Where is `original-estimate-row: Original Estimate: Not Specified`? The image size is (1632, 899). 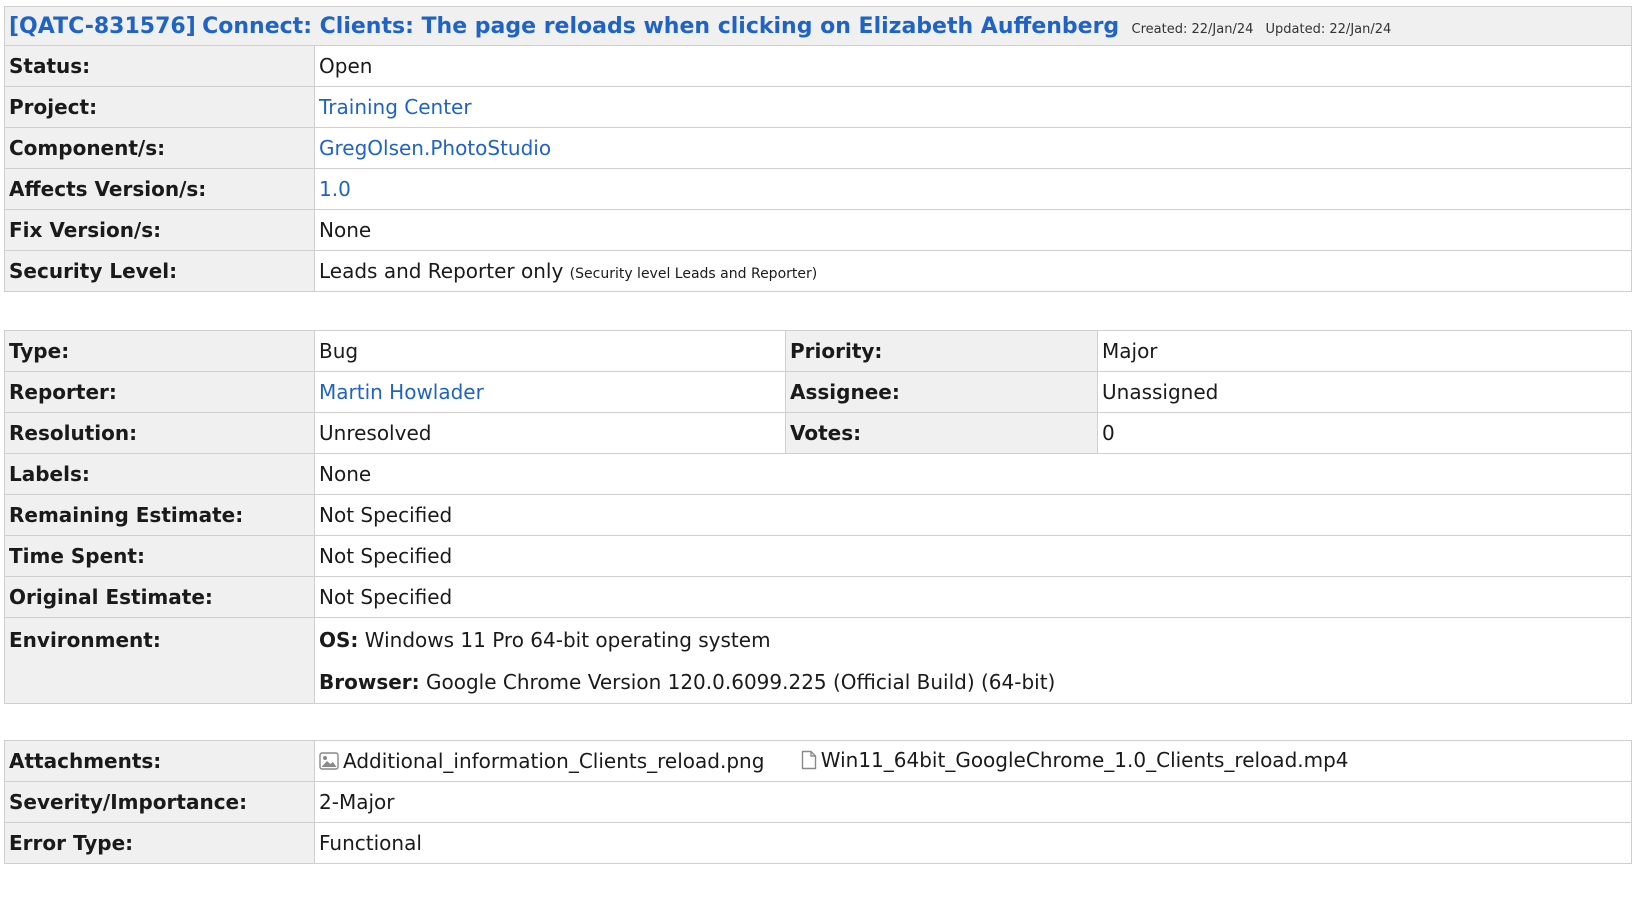 original-estimate-row: Original Estimate: Not Specified is located at coordinates (818, 597).